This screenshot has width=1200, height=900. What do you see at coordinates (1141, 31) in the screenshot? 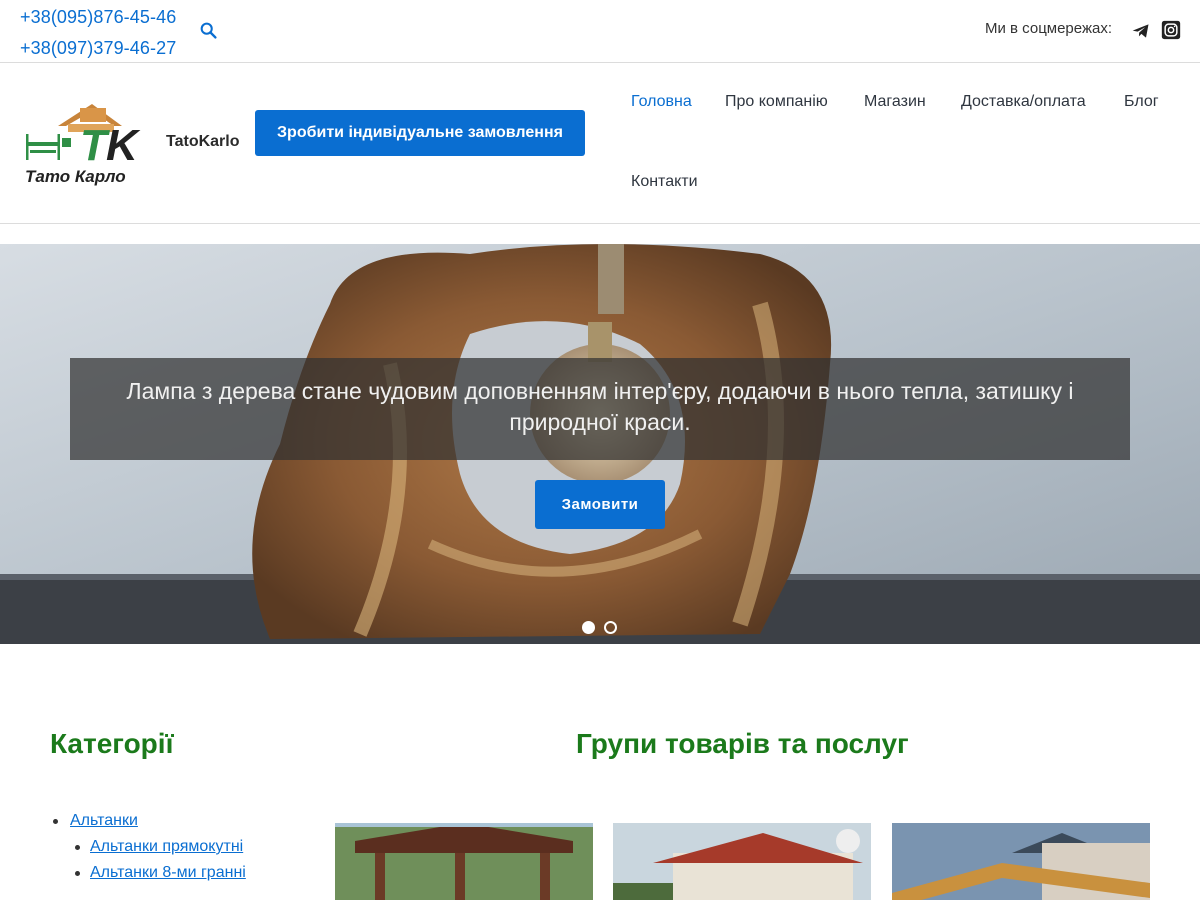
I see `telegram-icon` at bounding box center [1141, 31].